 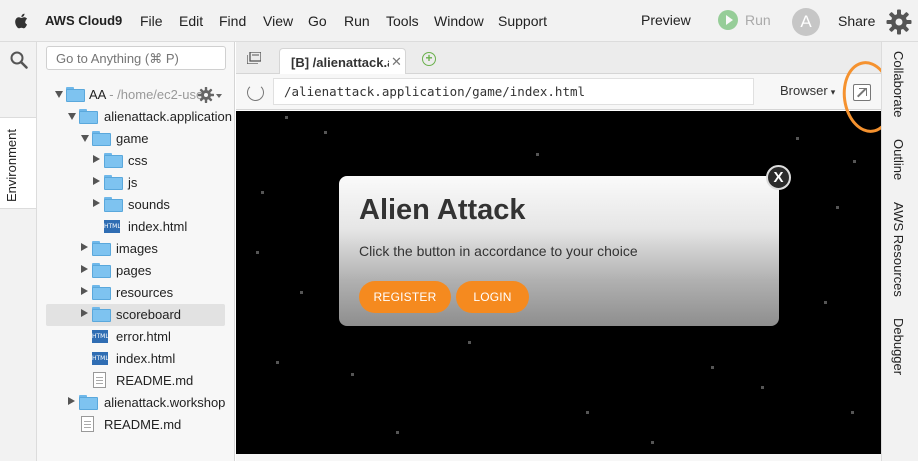 I want to click on settings-icon, so click(x=211, y=95).